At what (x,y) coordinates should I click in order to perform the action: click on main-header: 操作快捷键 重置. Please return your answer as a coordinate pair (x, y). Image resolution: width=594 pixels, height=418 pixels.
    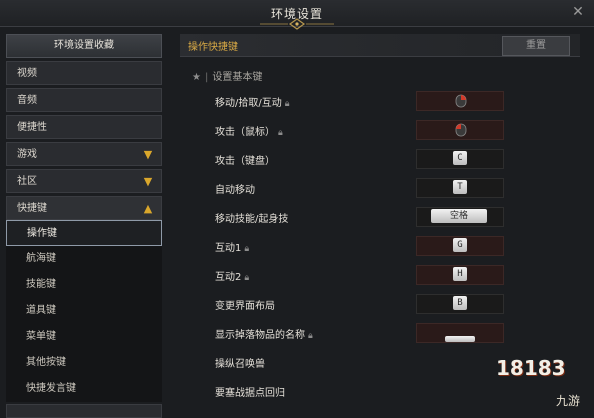
    Looking at the image, I should click on (380, 45).